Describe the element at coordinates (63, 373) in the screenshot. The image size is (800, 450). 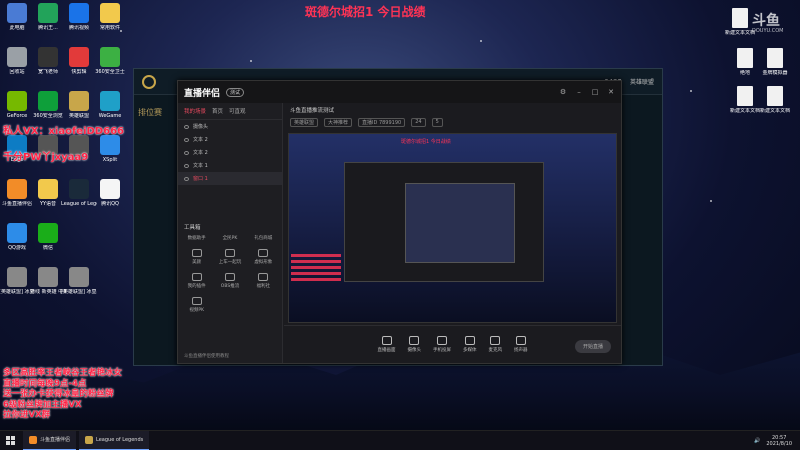
I see `note-line: 多区高胜率王者峡谷王者艳冰女` at that location.